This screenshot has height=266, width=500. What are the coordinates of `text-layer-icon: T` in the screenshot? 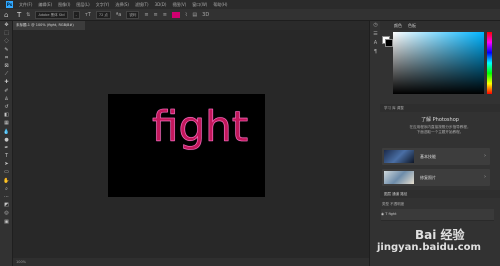 It's located at (386, 214).